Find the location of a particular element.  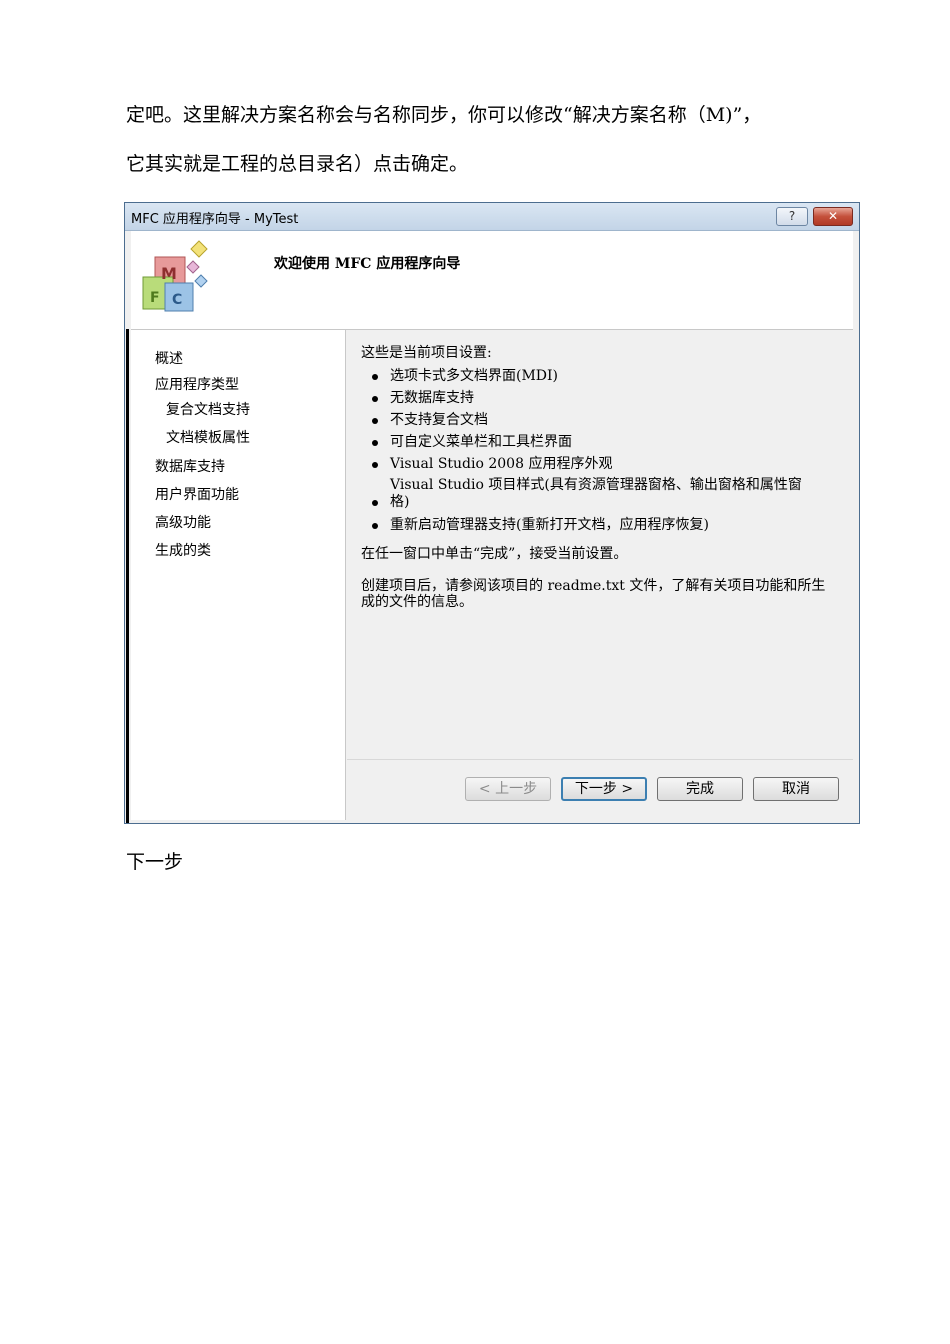

left-edge-divider is located at coordinates (127, 576).